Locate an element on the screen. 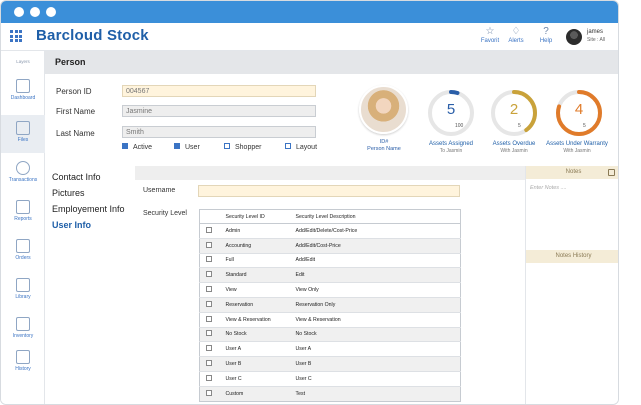 This screenshot has height=405, width=641. sidebar-top-label: Layers is located at coordinates (23, 61).